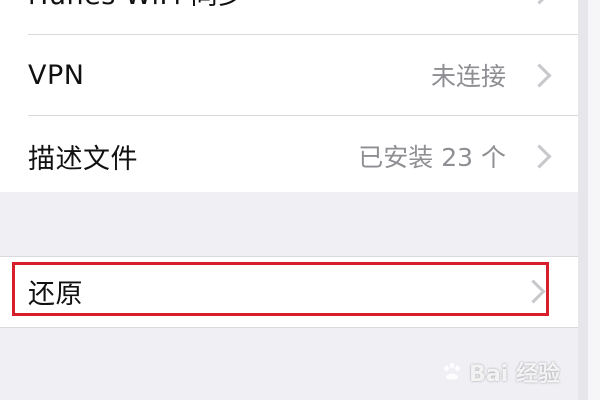  I want to click on baidu-jingyan-watermark: Bai 经验, so click(500, 372).